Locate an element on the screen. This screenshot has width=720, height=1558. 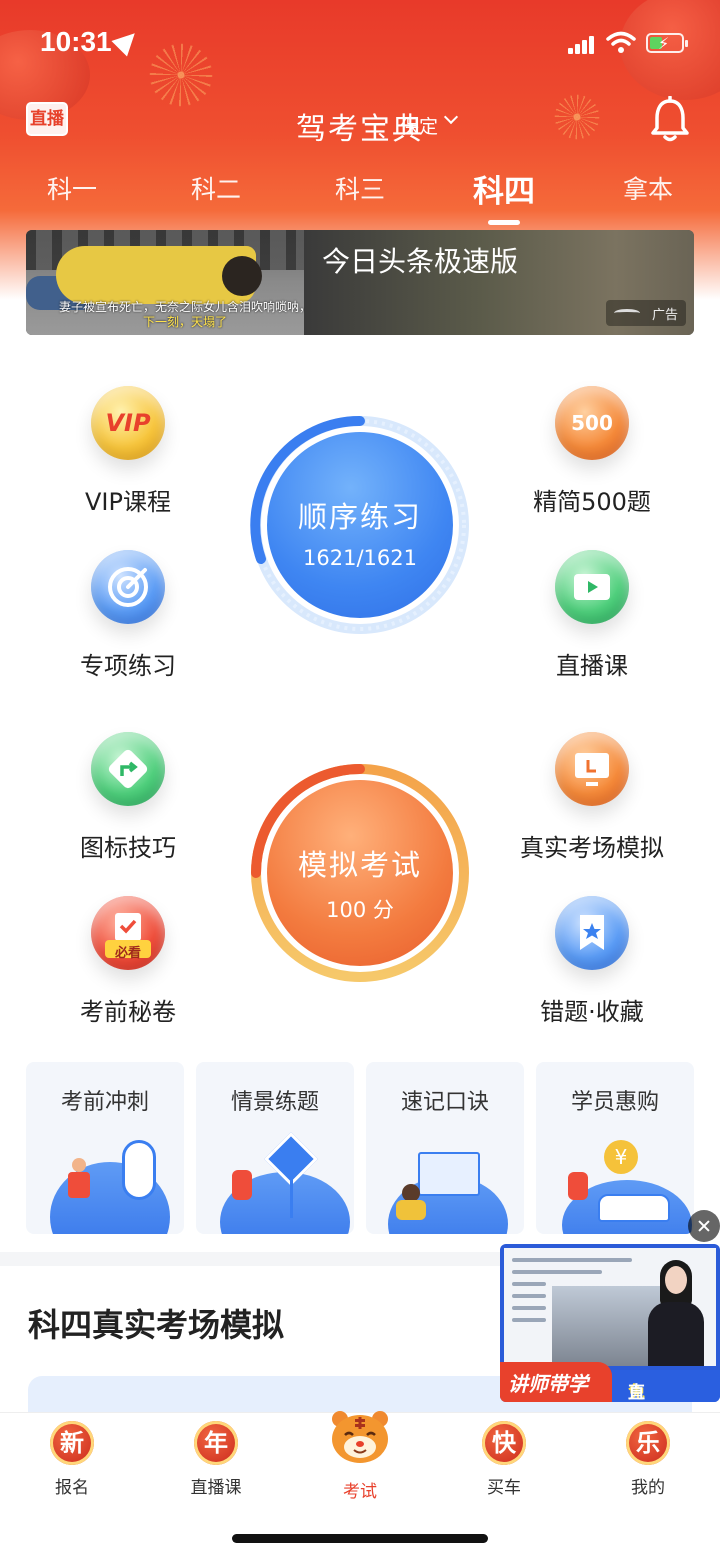
rocket-icon is located at coordinates (139, 1170).